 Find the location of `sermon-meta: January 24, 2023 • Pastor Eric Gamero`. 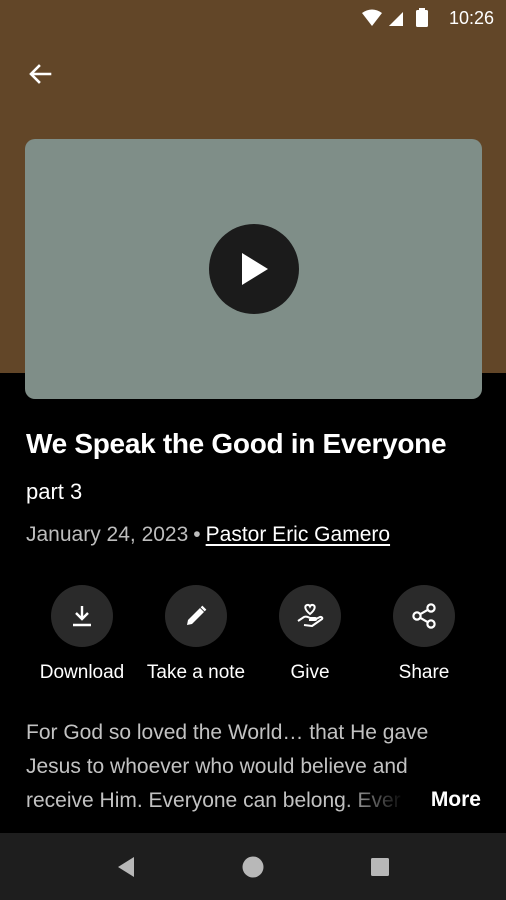

sermon-meta: January 24, 2023 • Pastor Eric Gamero is located at coordinates (208, 535).